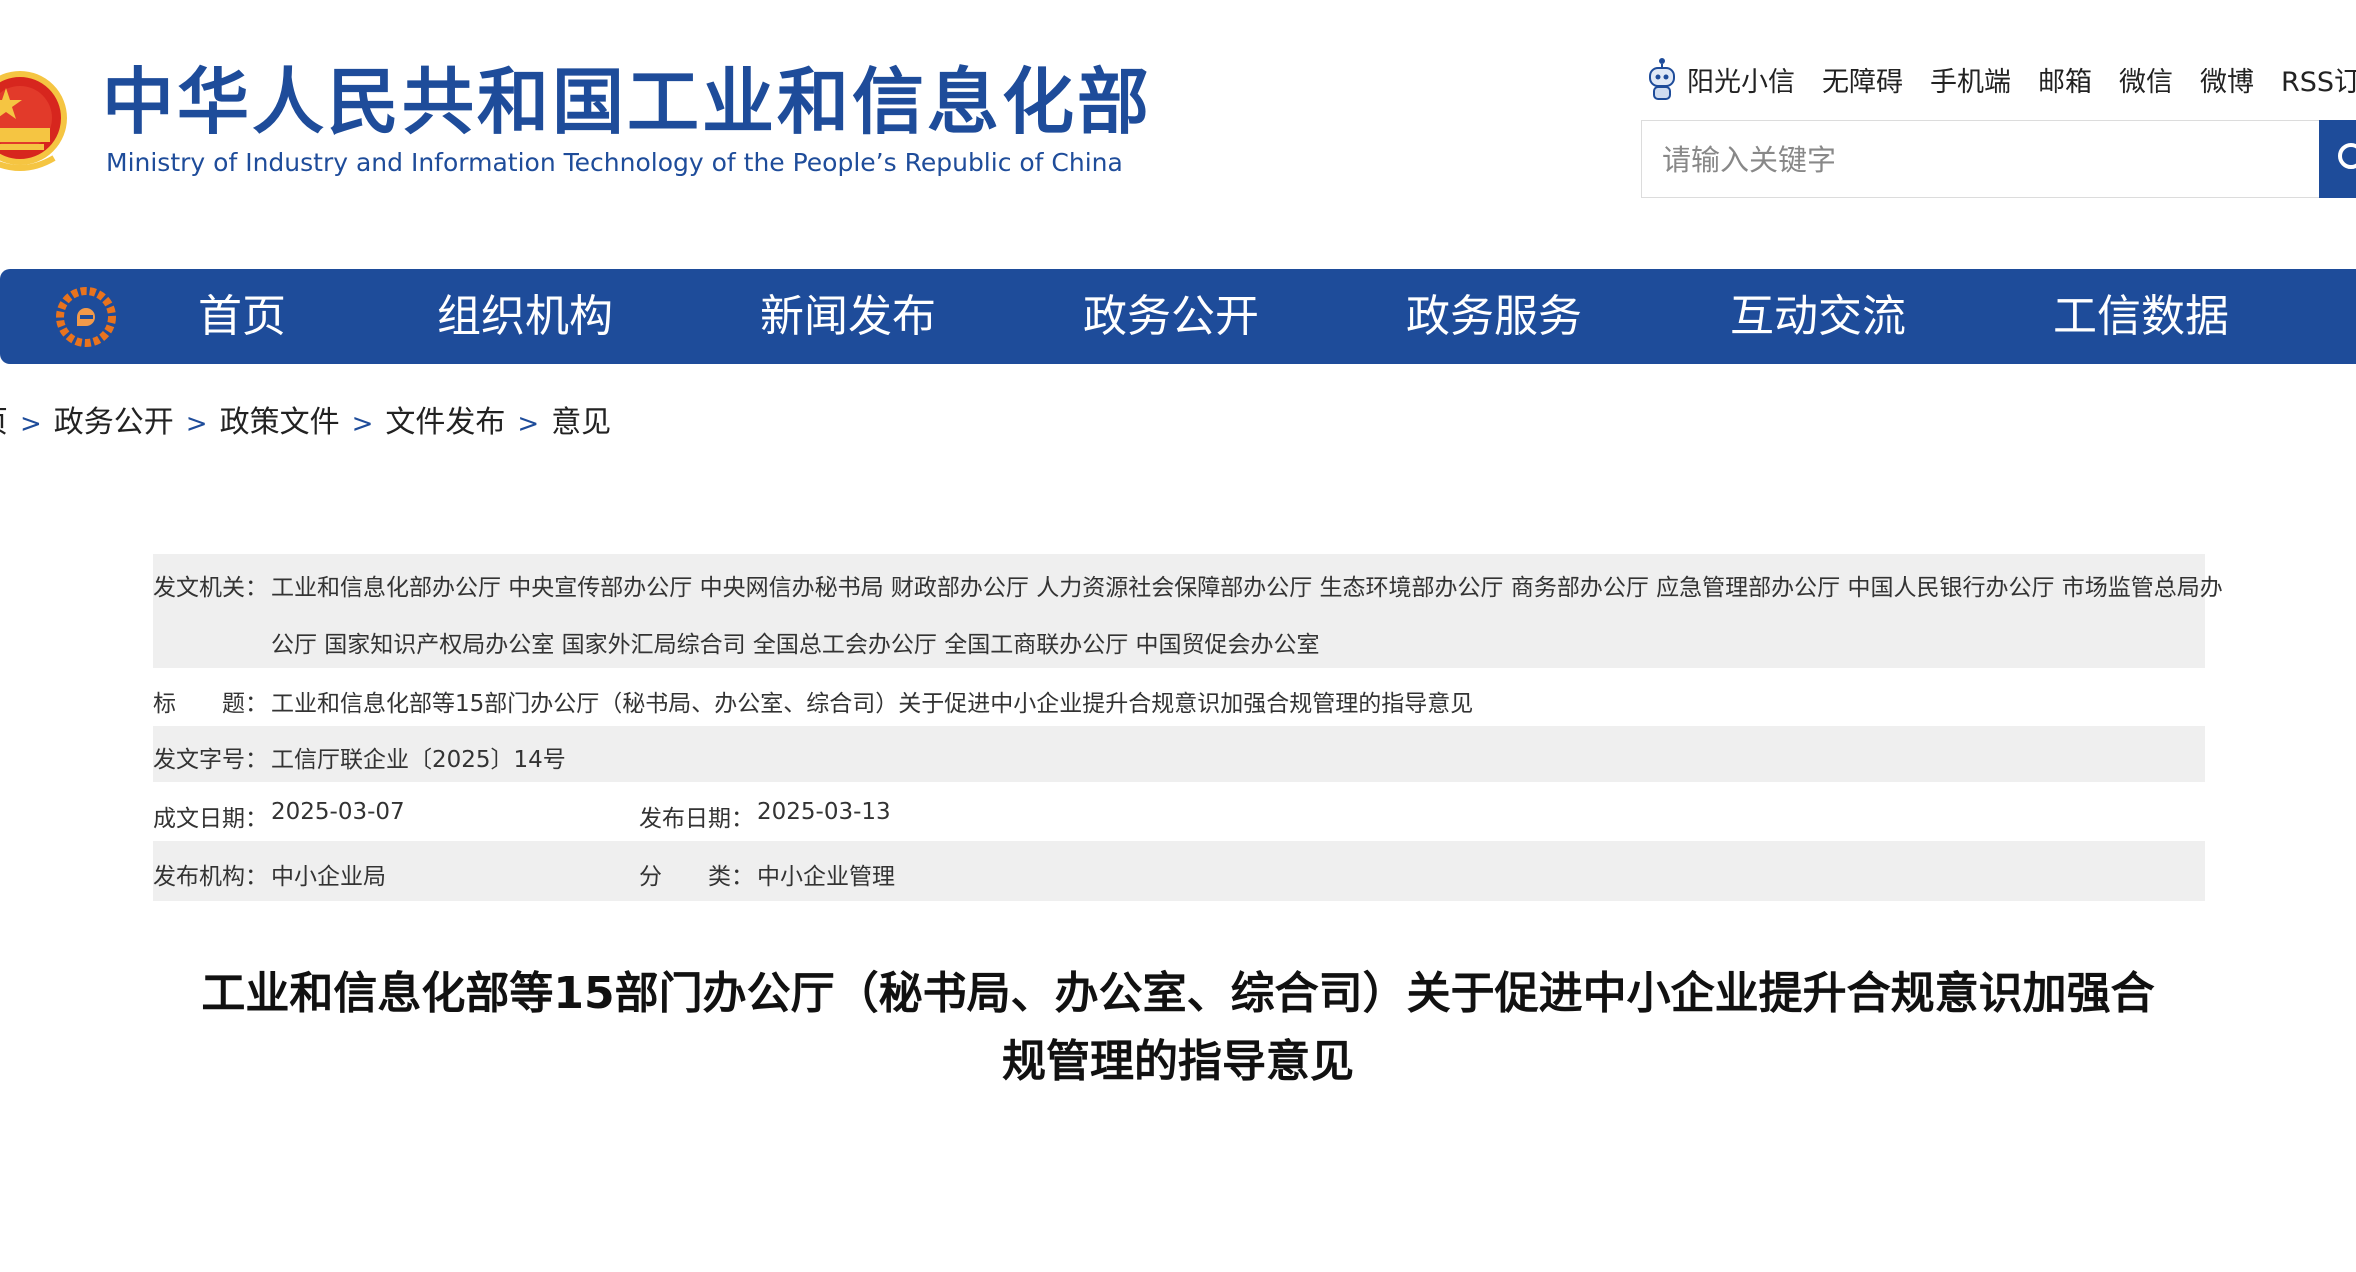 The height and width of the screenshot is (1272, 2356). Describe the element at coordinates (1179, 811) in the screenshot. I see `info-row-dates: 成文日期： 2025-03-07 发布日期： 2025-03-13` at that location.